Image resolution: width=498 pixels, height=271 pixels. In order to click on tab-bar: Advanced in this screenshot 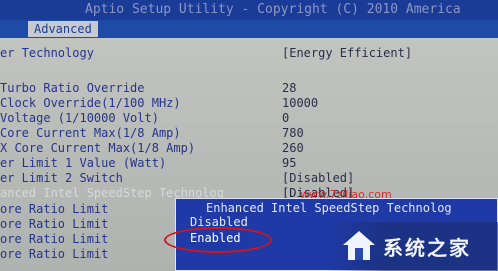, I will do `click(249, 29)`.